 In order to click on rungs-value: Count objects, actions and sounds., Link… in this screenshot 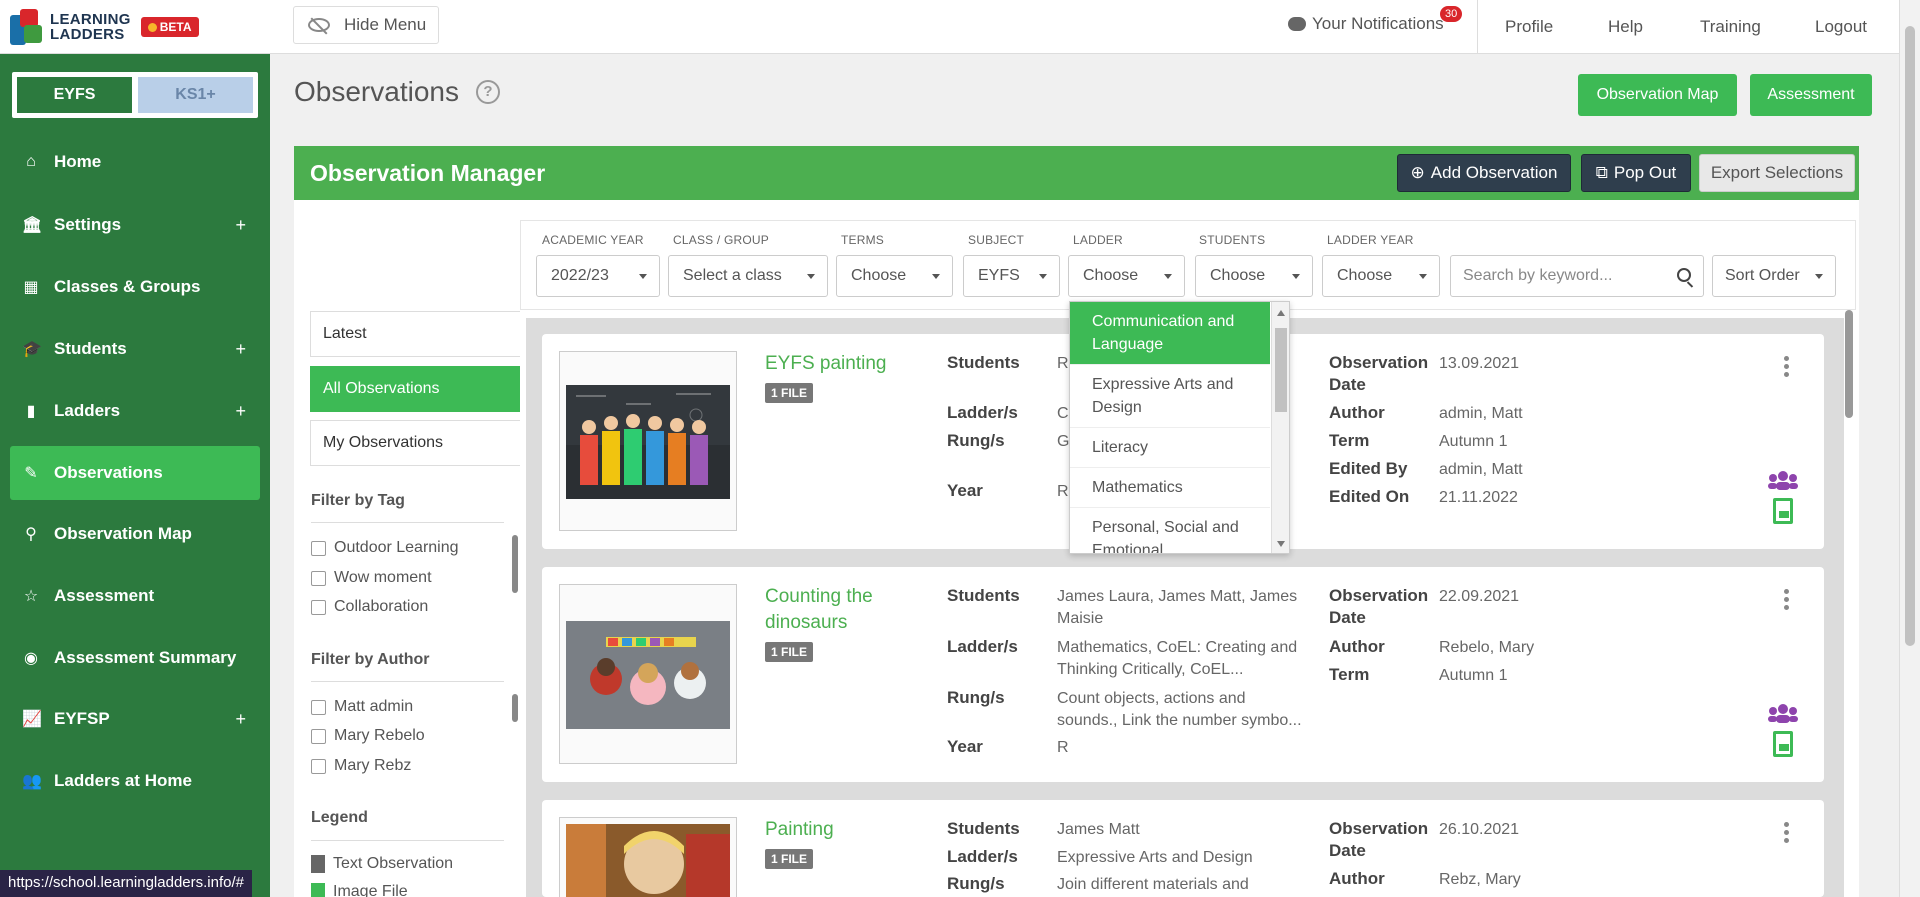, I will do `click(1179, 709)`.